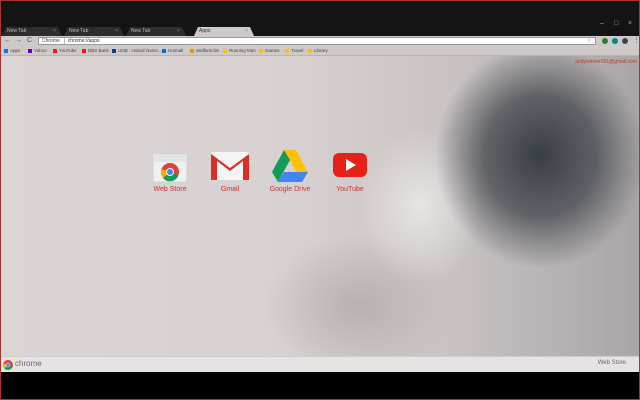 This screenshot has width=640, height=400. I want to click on star-icon: ☆, so click(589, 41).